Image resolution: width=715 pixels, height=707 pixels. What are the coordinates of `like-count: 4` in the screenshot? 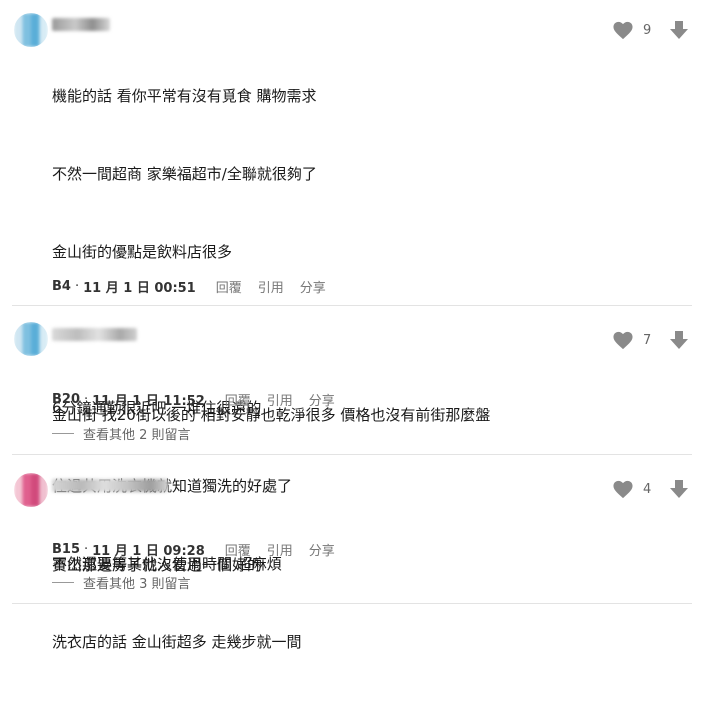 It's located at (647, 489).